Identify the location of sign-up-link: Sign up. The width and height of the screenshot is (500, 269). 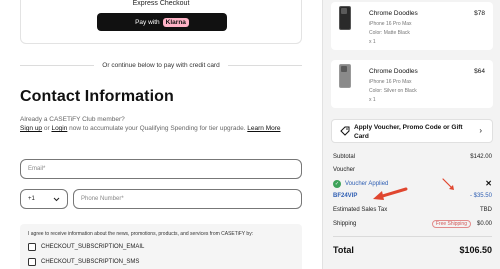
(31, 128).